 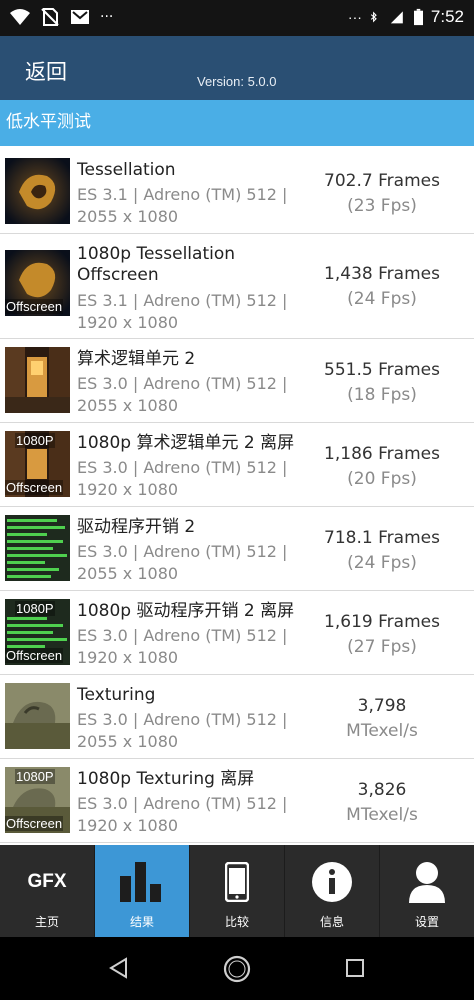 What do you see at coordinates (46, 922) in the screenshot?
I see `tab-label: 主页` at bounding box center [46, 922].